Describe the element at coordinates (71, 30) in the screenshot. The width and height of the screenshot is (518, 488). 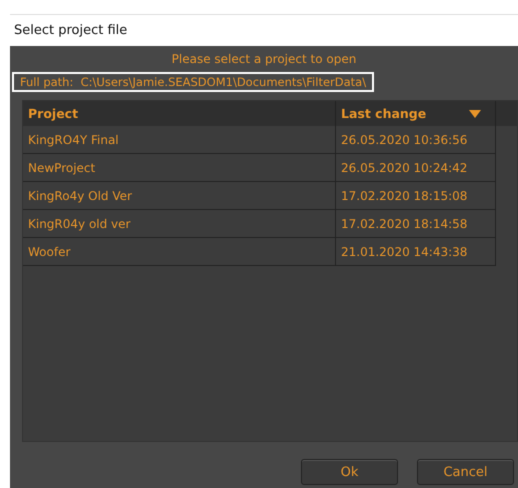
I see `window-title: Select project file` at that location.